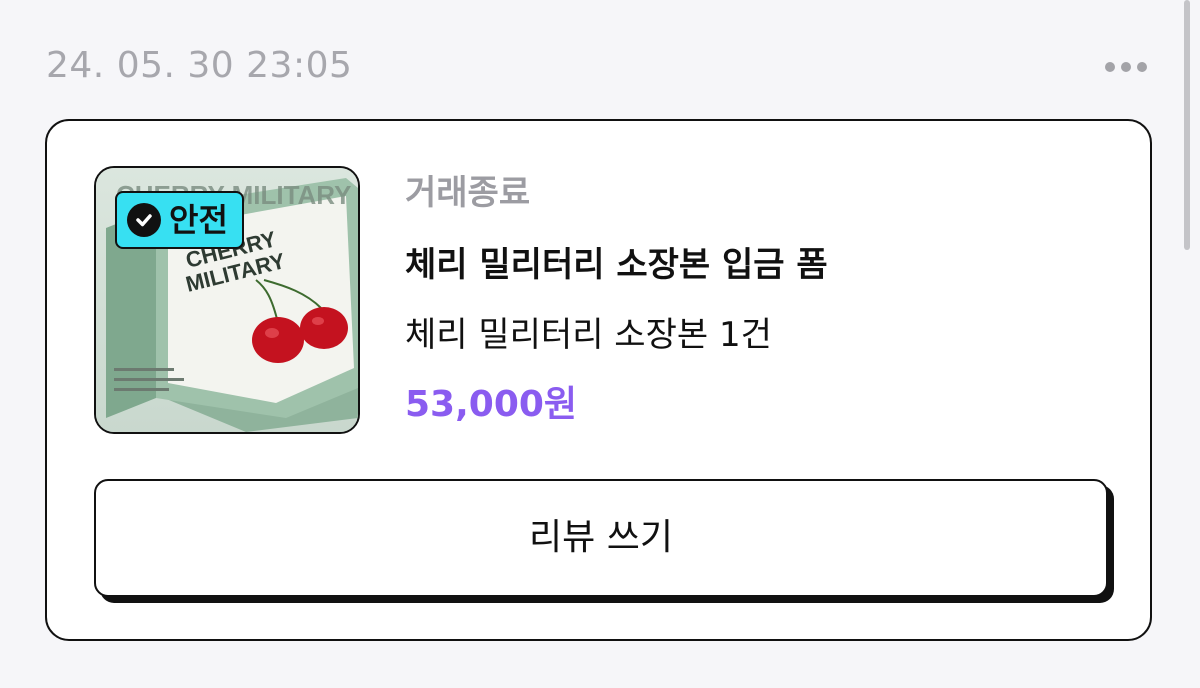  I want to click on more-options-button, so click(1126, 67).